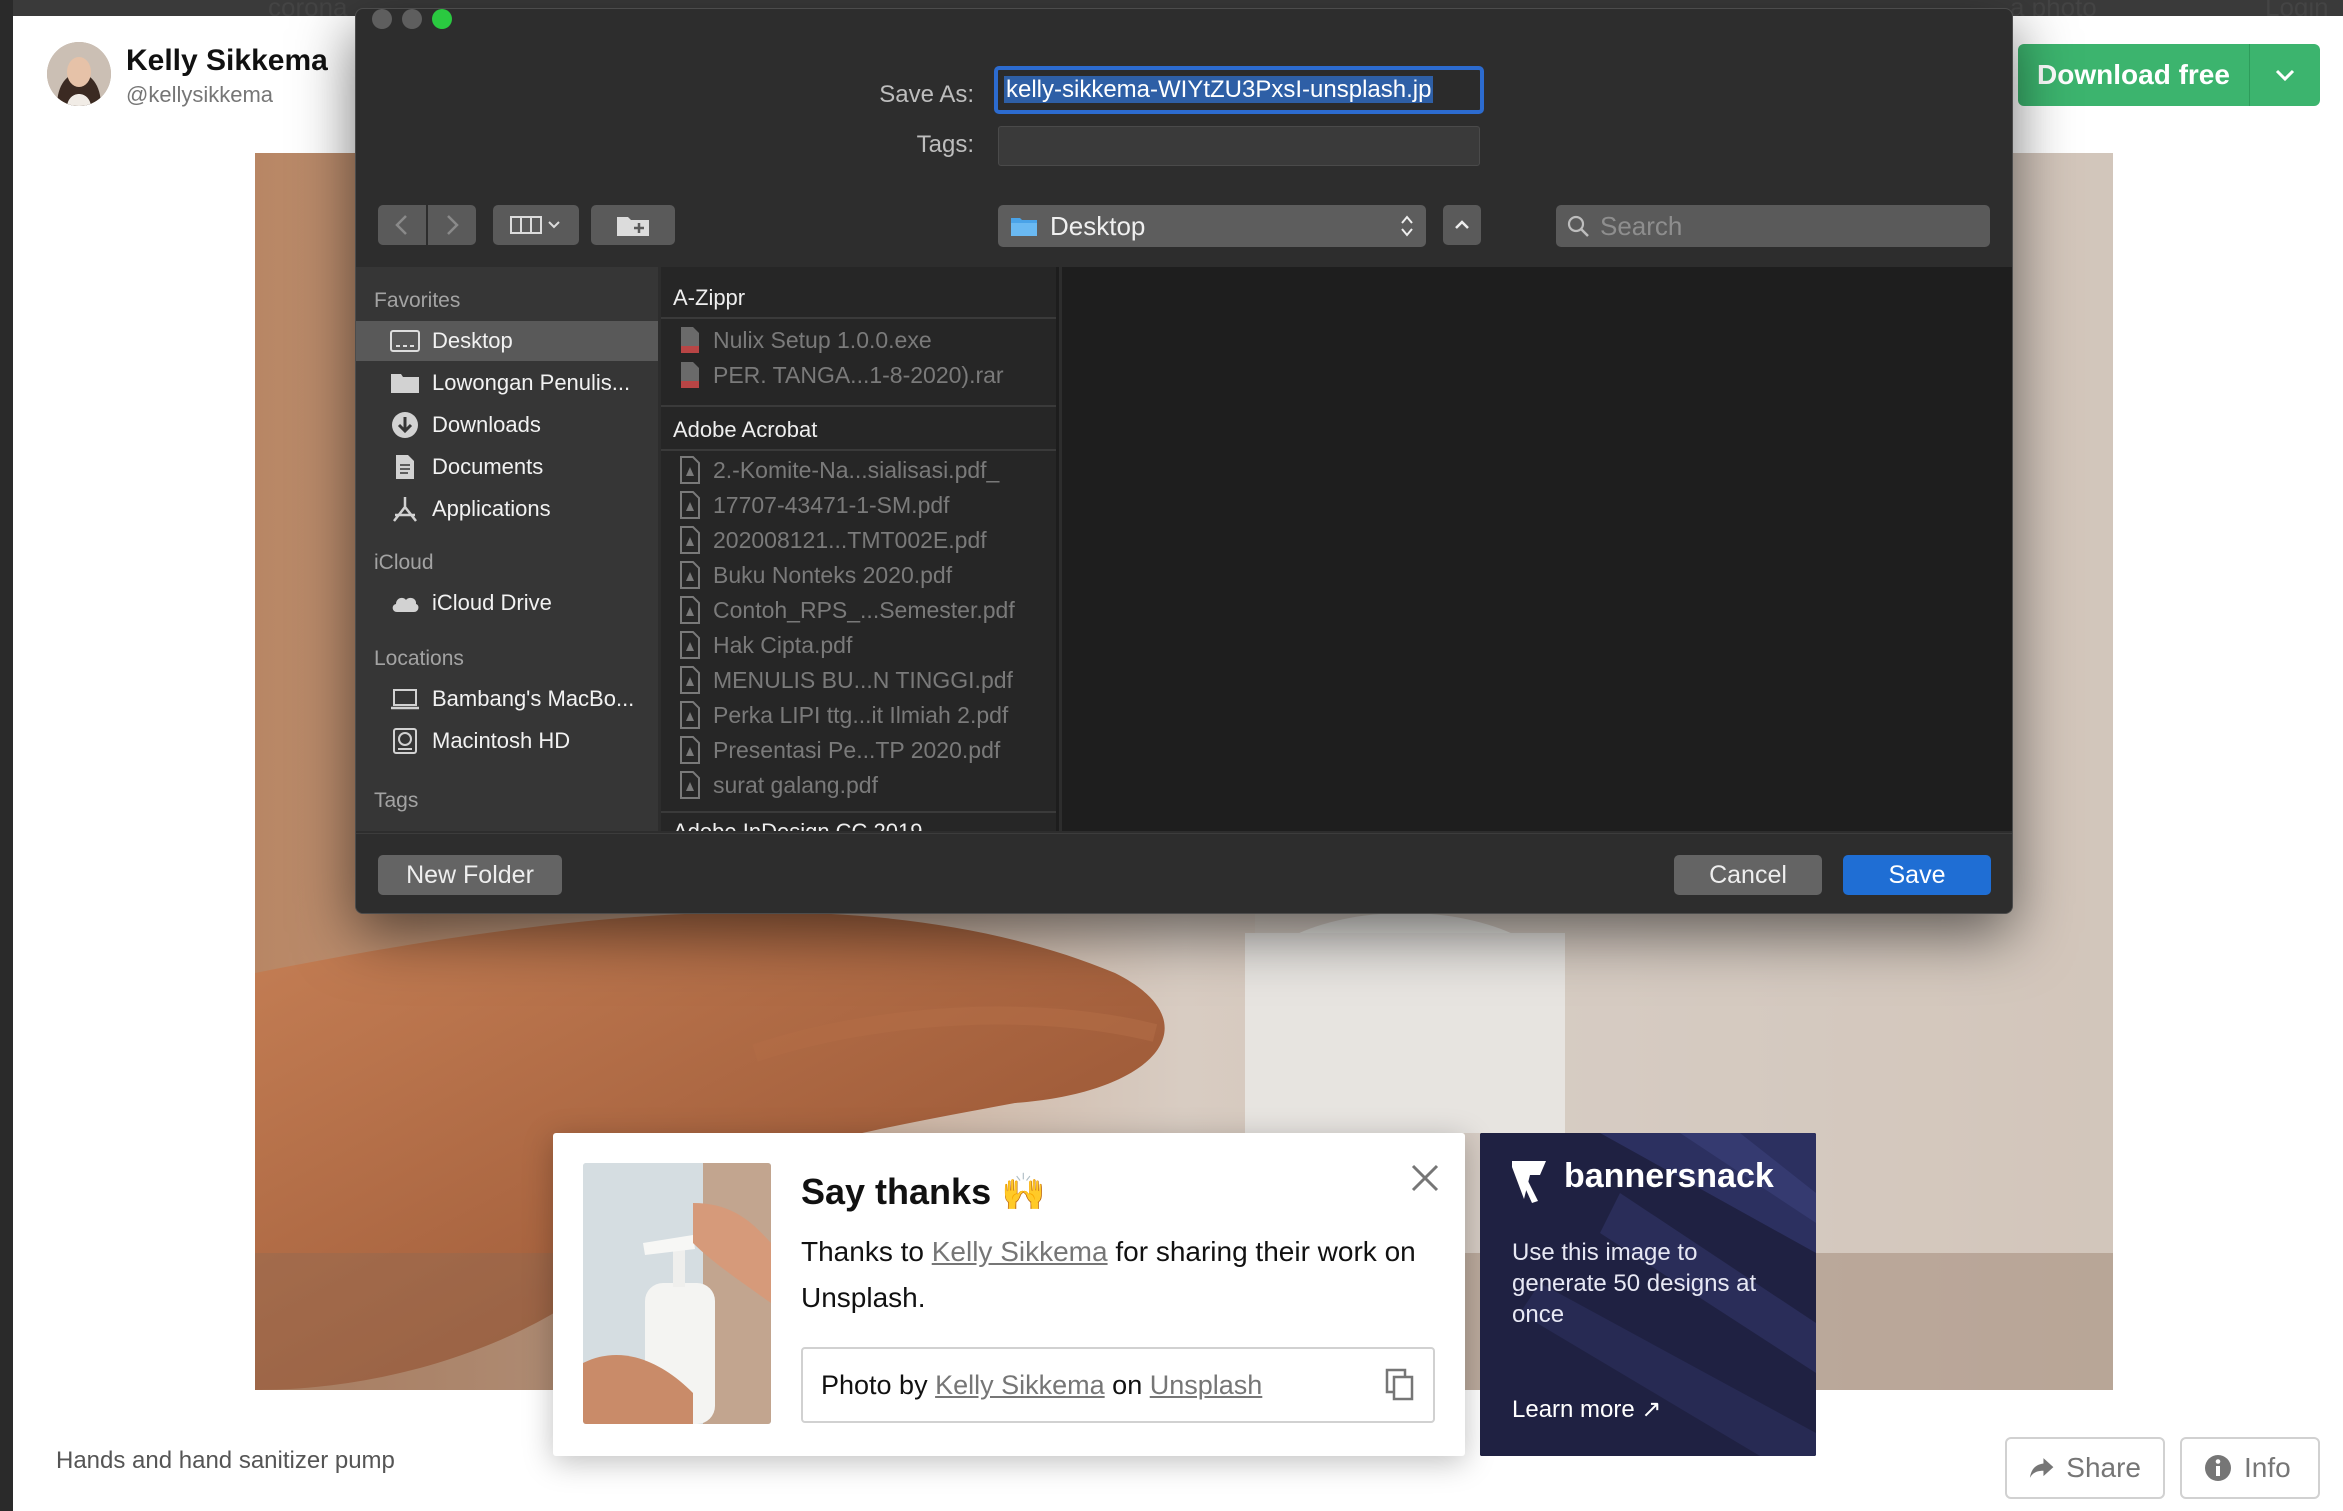 Image resolution: width=2343 pixels, height=1511 pixels. What do you see at coordinates (404, 562) in the screenshot?
I see `sidebar-header-icloud: iCloud` at bounding box center [404, 562].